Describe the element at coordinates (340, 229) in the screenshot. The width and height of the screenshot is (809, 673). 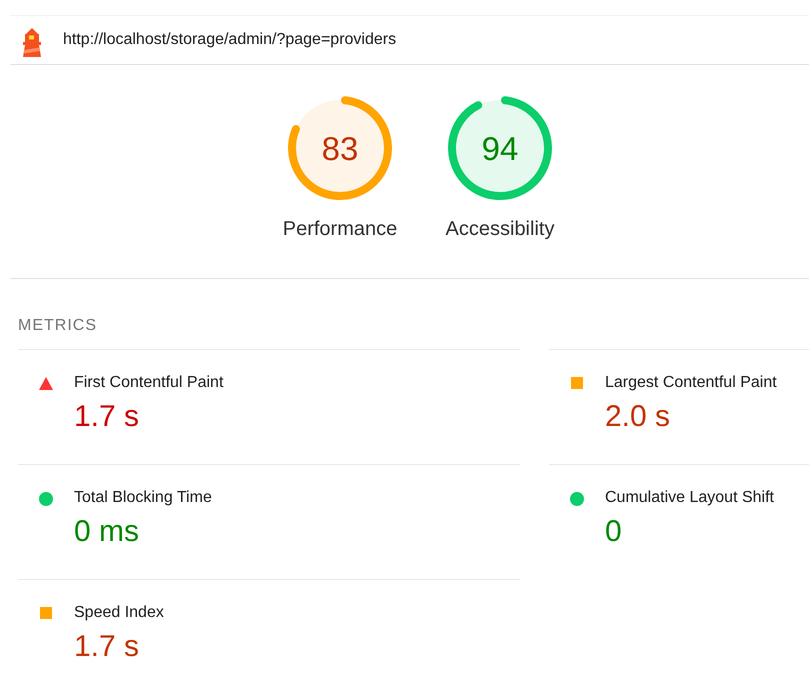
I see `gauge-label: Performance` at that location.